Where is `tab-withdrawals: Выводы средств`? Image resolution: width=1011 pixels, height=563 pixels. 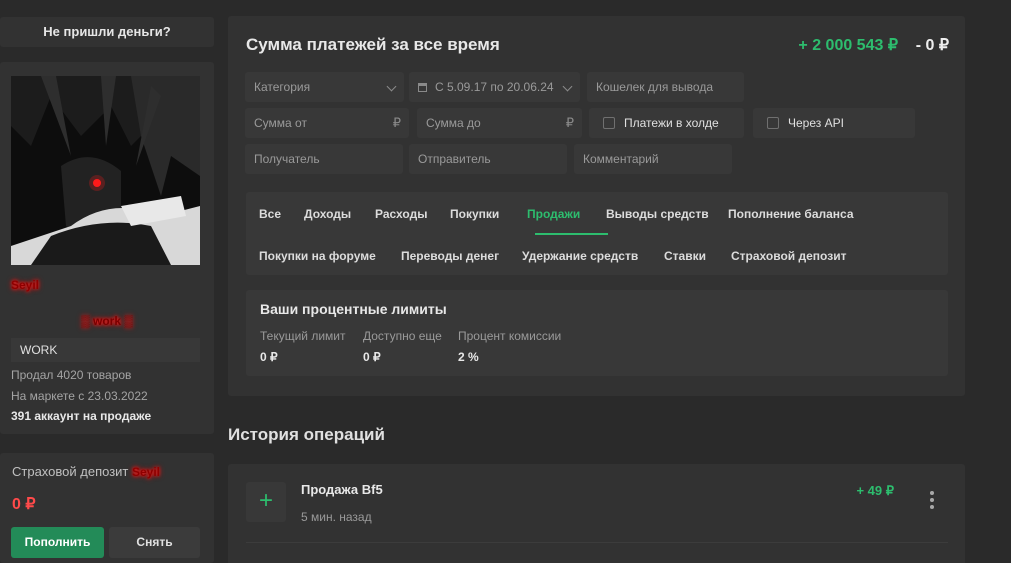
tab-withdrawals: Выводы средств is located at coordinates (657, 214).